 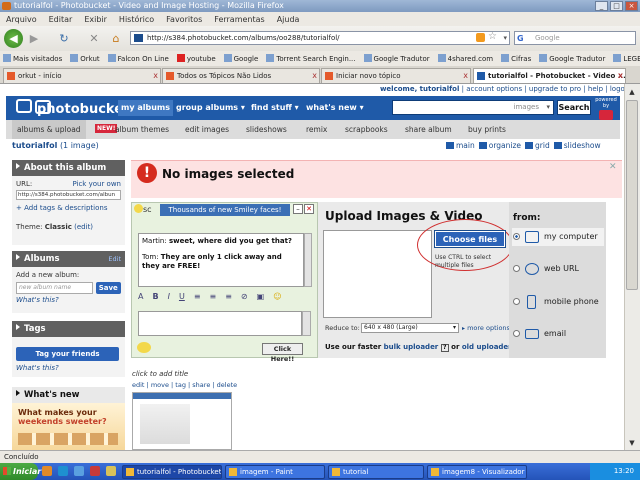 What do you see at coordinates (549, 75) in the screenshot?
I see `tab-photobucket: tutorialfol - Photobucket - Video ... x` at bounding box center [549, 75].